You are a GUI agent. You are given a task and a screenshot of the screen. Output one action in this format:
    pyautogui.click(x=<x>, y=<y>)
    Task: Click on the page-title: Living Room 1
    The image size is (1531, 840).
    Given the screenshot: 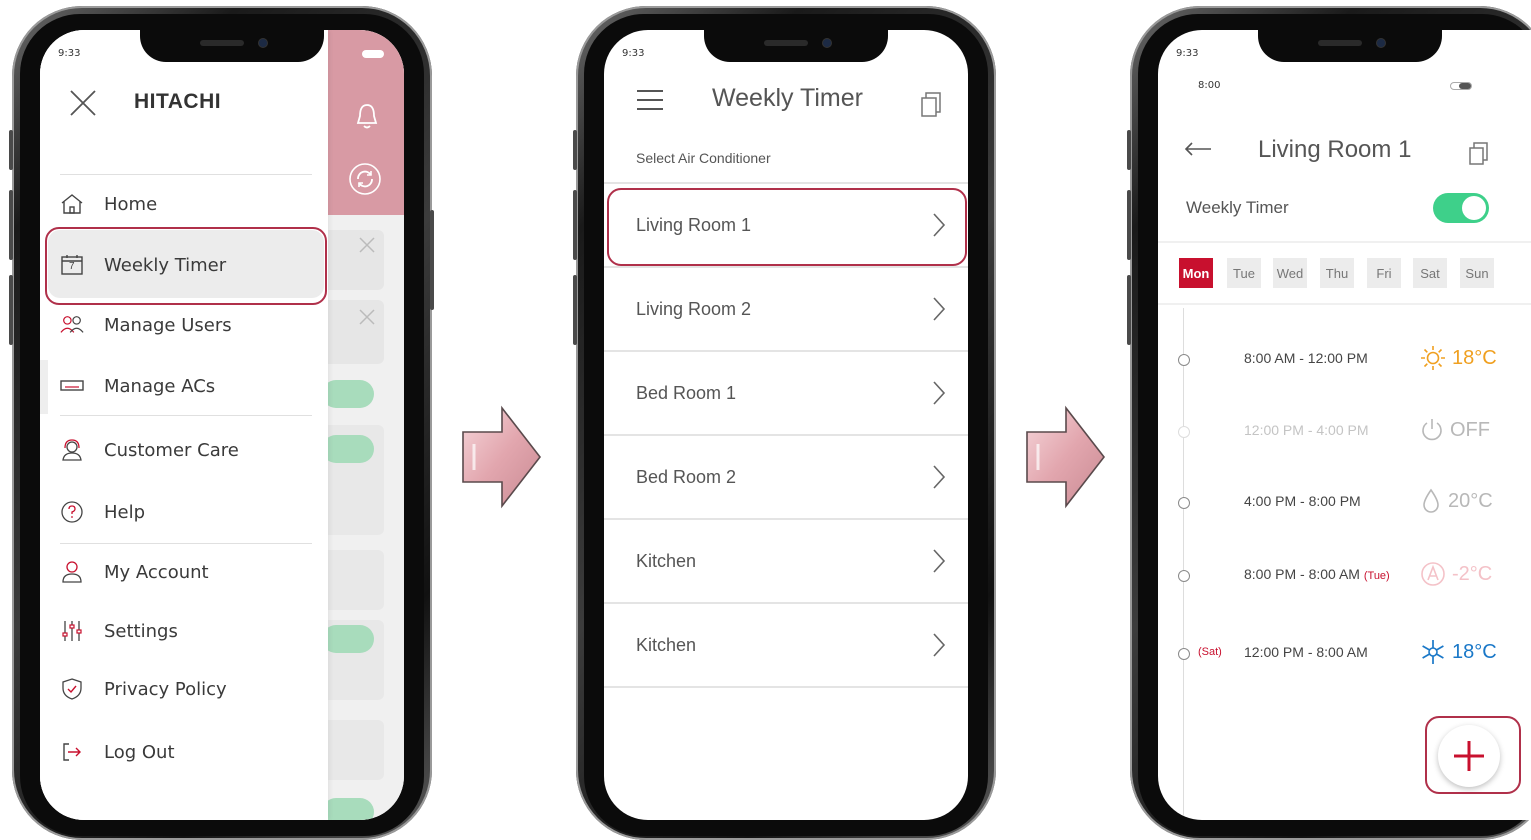 What is the action you would take?
    pyautogui.click(x=1335, y=149)
    